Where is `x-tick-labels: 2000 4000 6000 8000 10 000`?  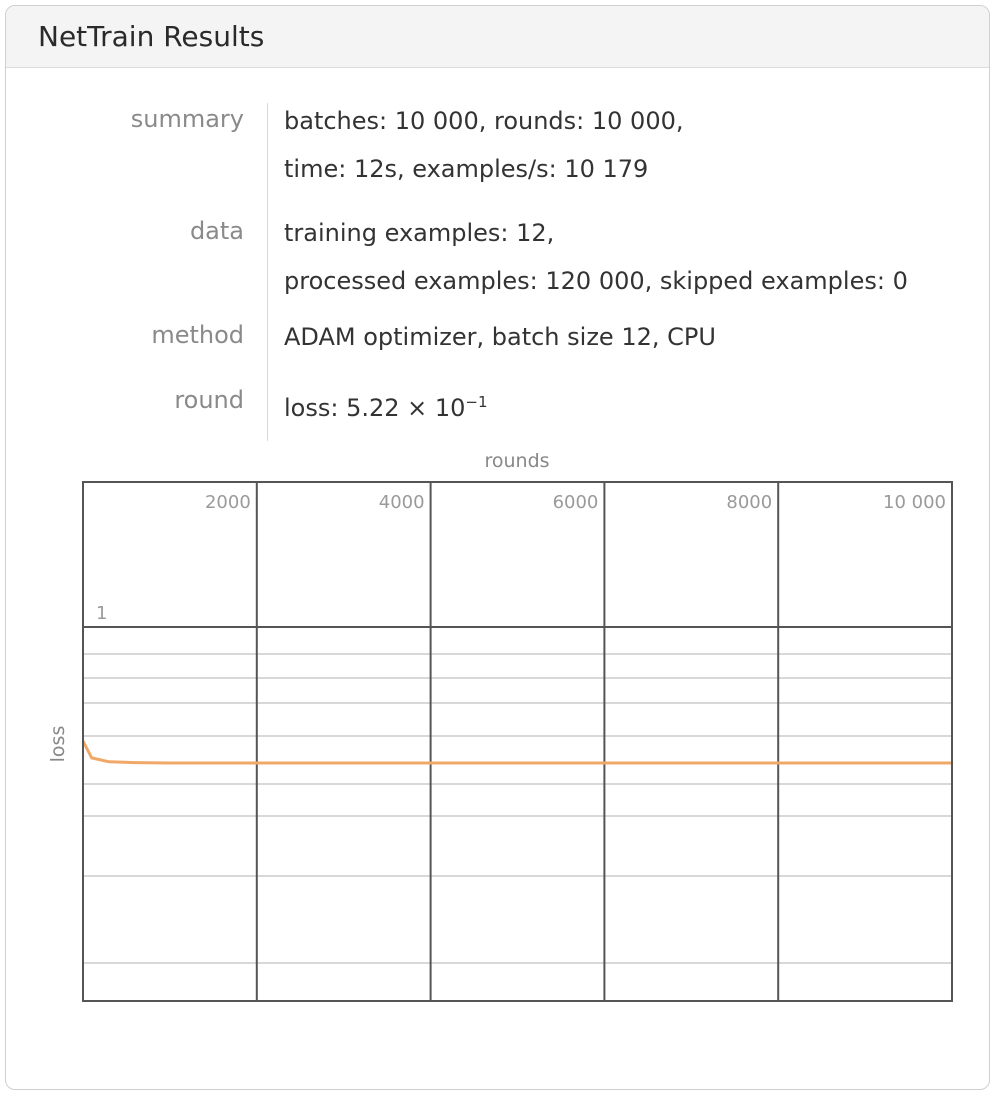
x-tick-labels: 2000 4000 6000 8000 10 000 is located at coordinates (575, 502).